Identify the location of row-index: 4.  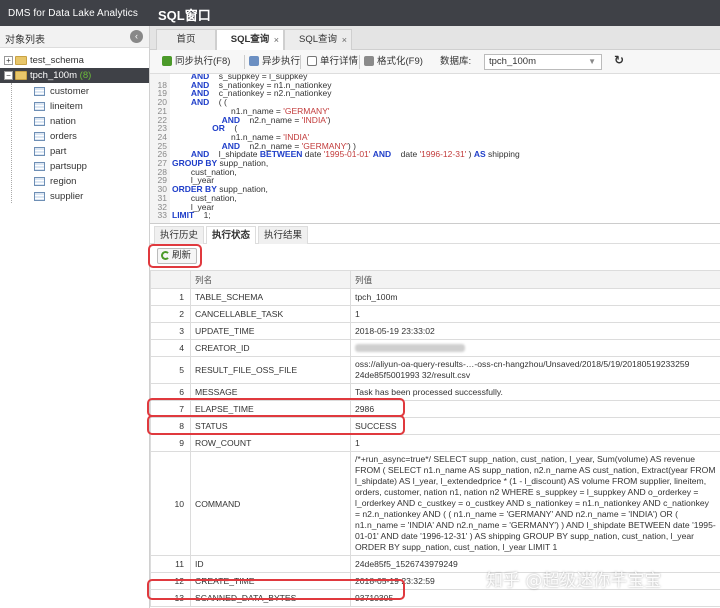
(170, 348).